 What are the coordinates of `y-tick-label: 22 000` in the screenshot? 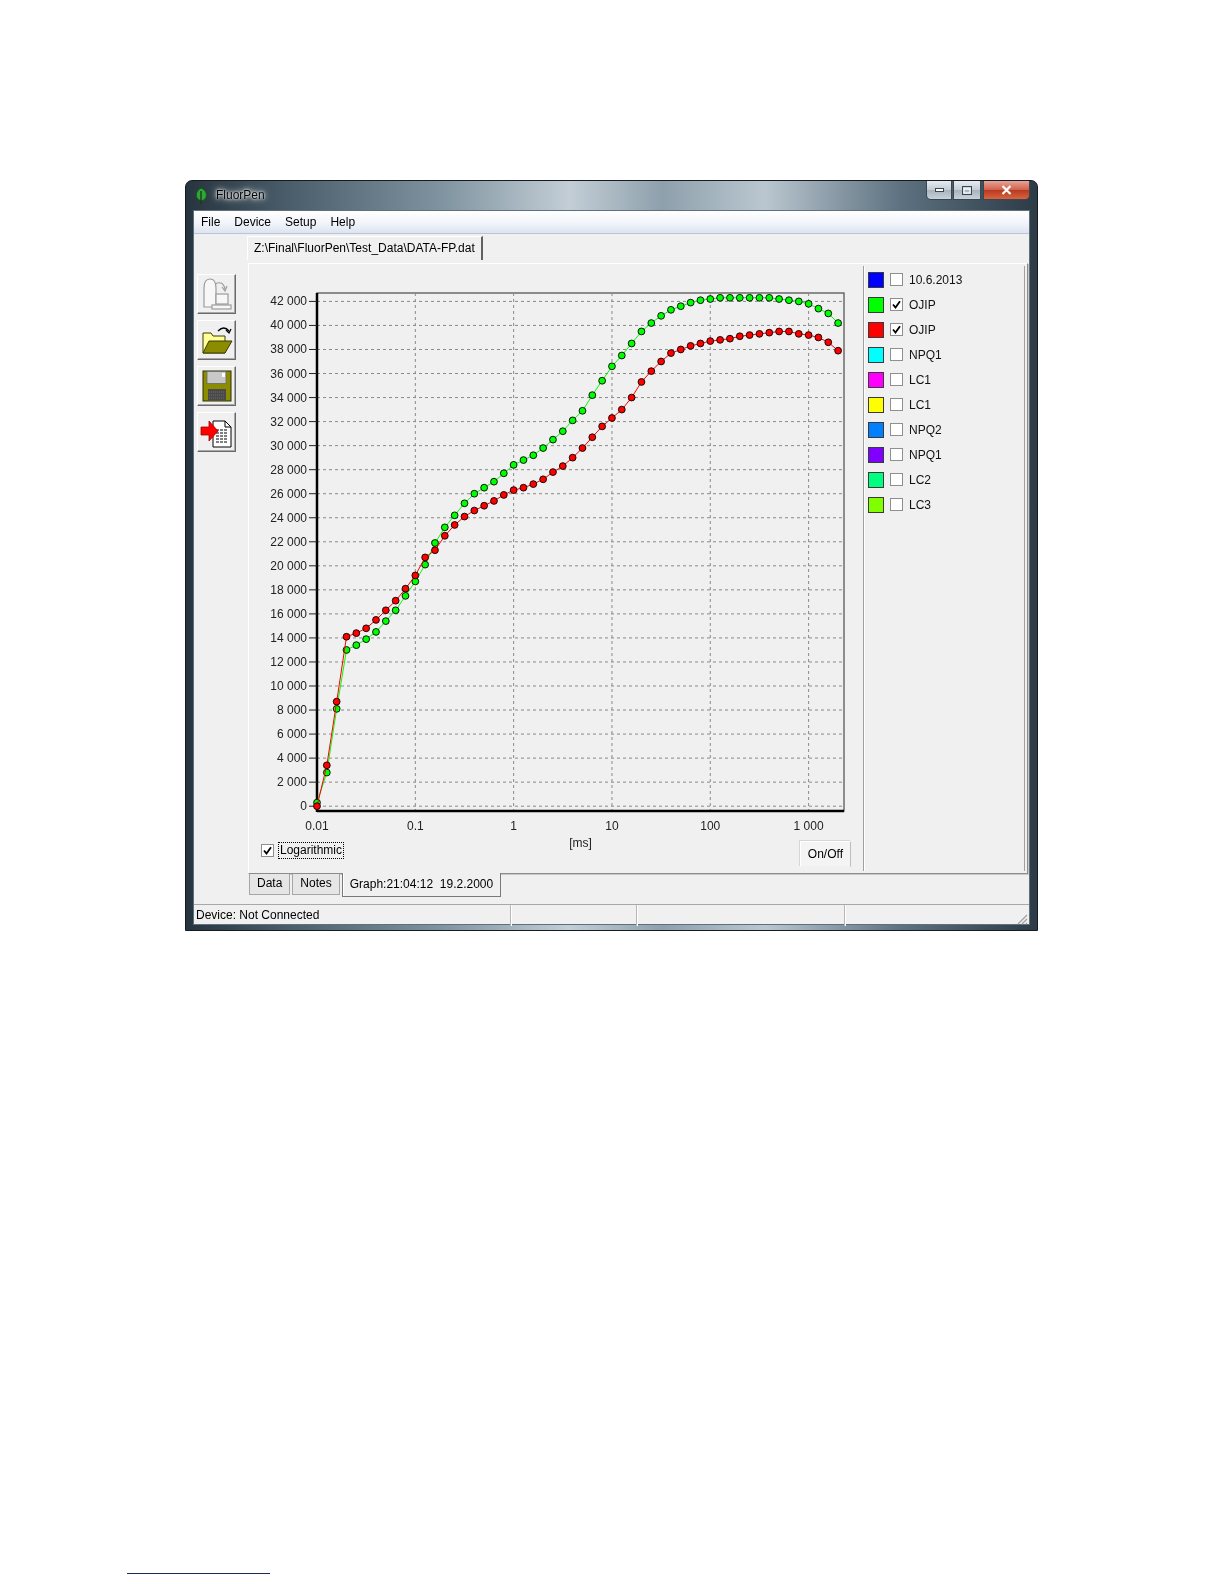 It's located at (288, 541).